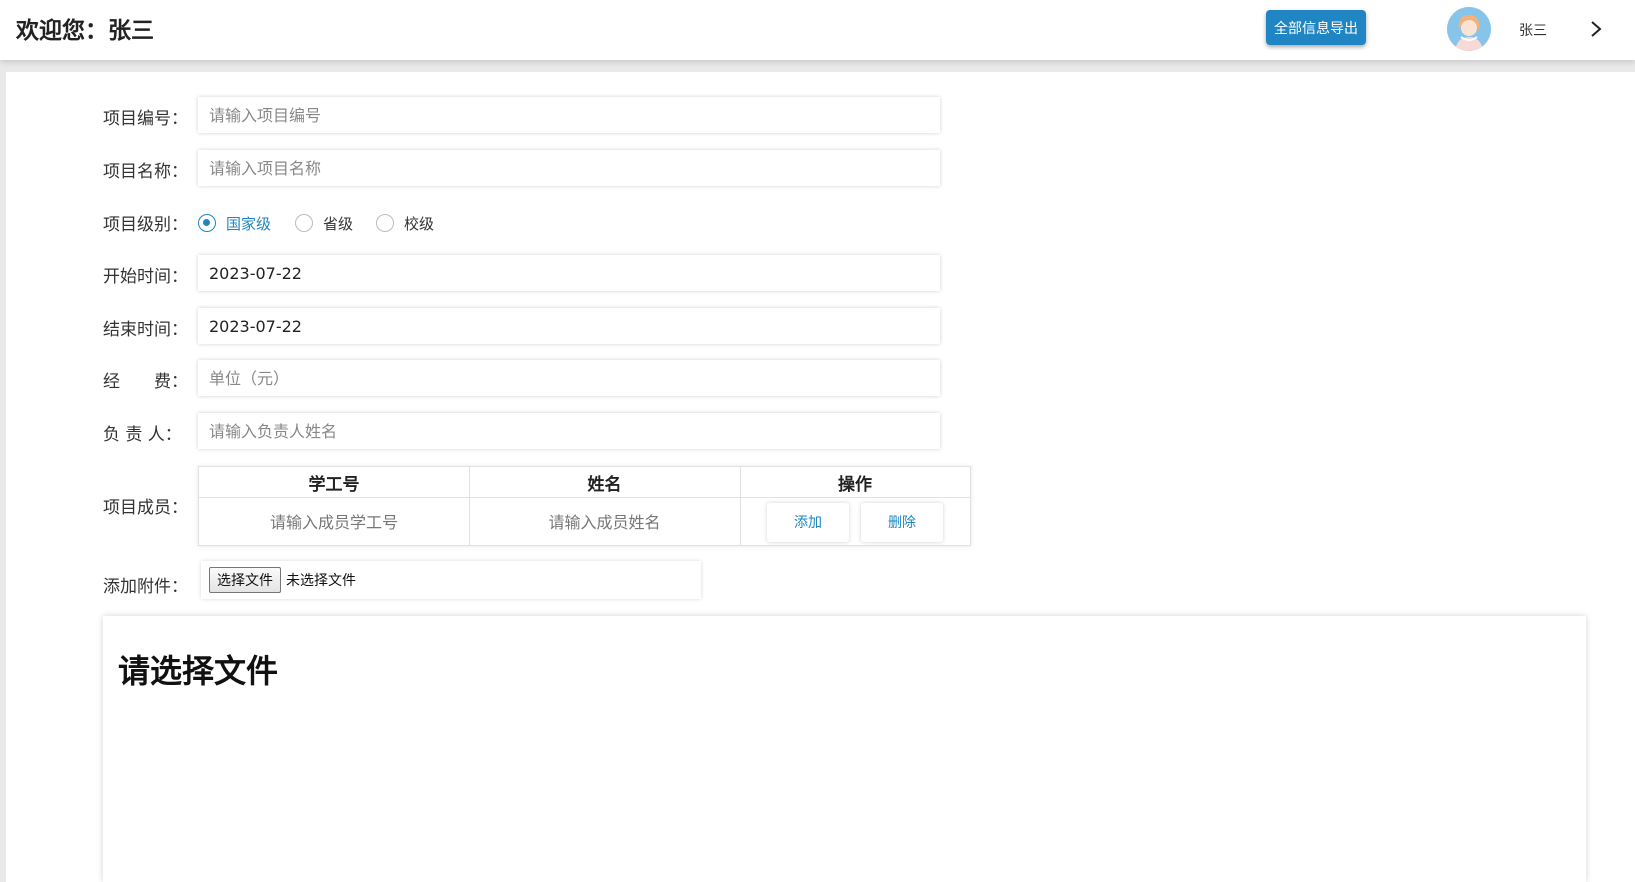 This screenshot has width=1635, height=882. Describe the element at coordinates (808, 522) in the screenshot. I see `add-member-button: 添加` at that location.